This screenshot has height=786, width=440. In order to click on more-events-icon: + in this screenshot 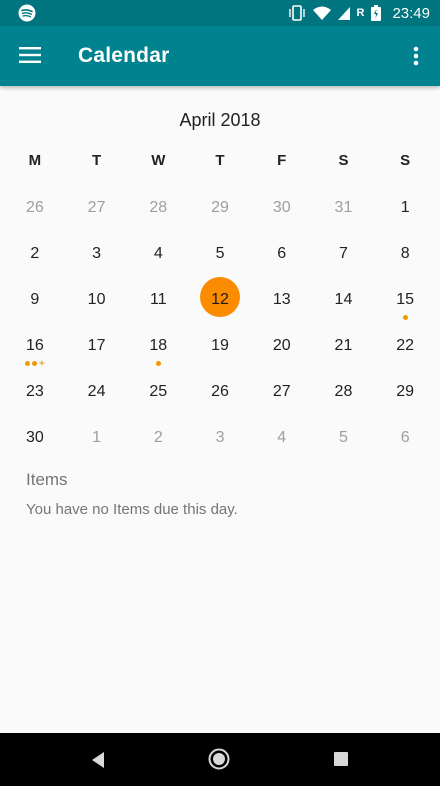, I will do `click(42, 363)`.